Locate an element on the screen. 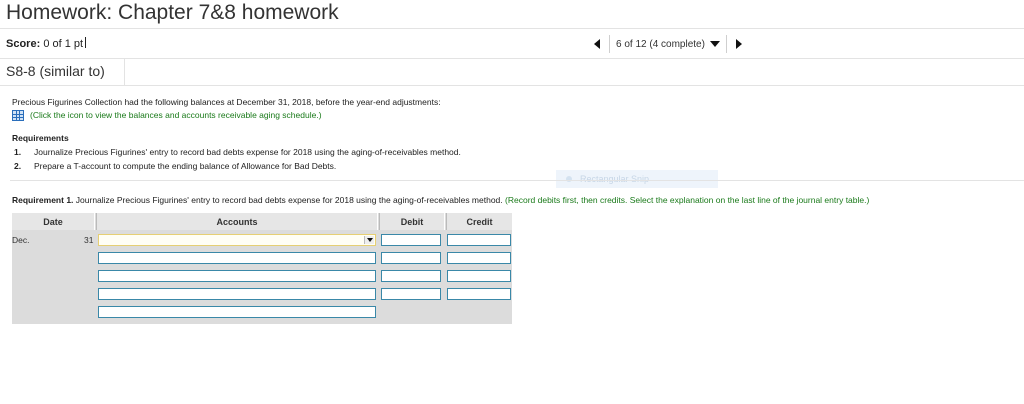  previous-question-button is located at coordinates (597, 44).